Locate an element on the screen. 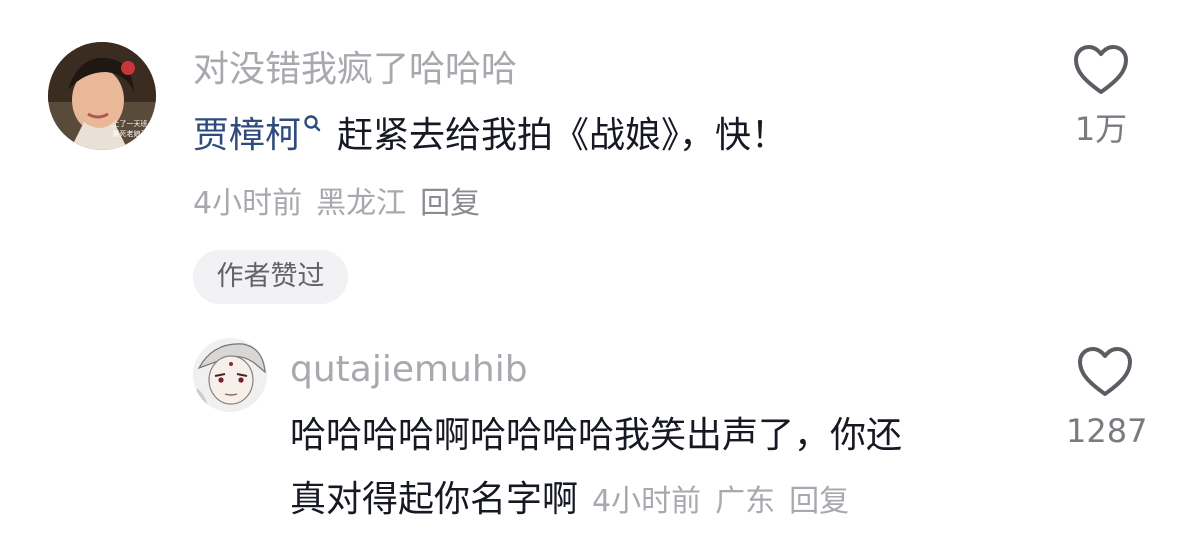 The width and height of the screenshot is (1179, 538). mention-name: 贾樟柯 is located at coordinates (247, 135).